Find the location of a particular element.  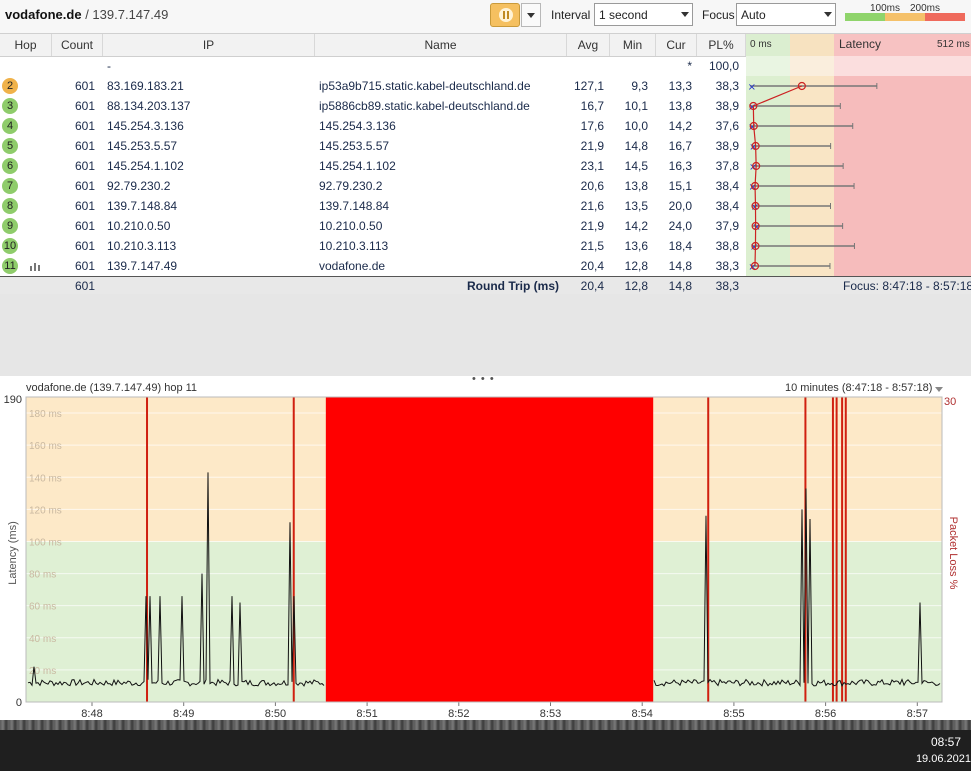

row-pl: 38,3 is located at coordinates (727, 86).